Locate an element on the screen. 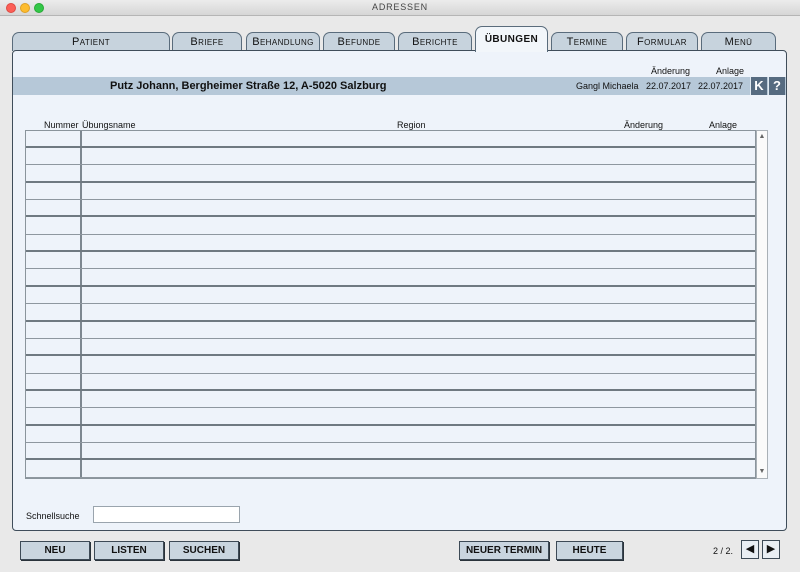 The width and height of the screenshot is (800, 572). patient-user: Gangl Michaela is located at coordinates (607, 86).